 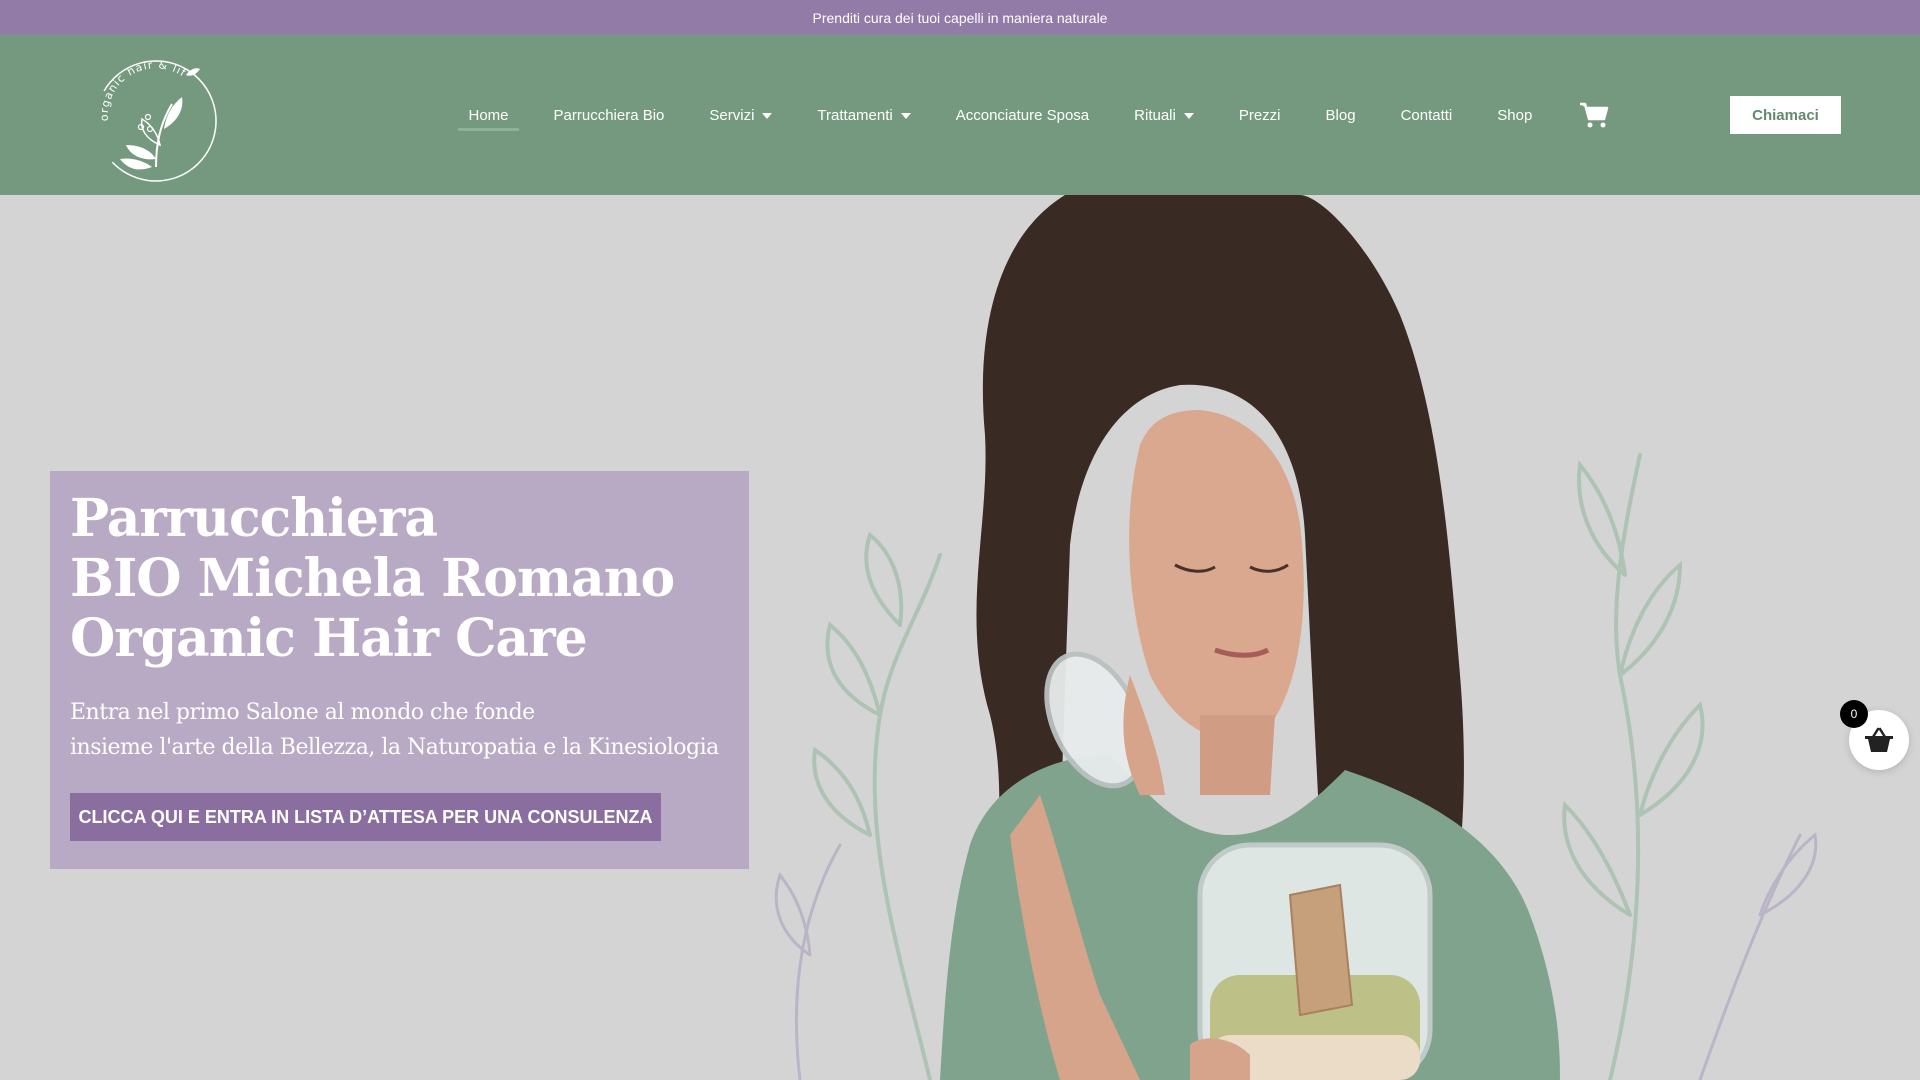 I want to click on nav-item-prezzi: Prezzi, so click(x=1259, y=115).